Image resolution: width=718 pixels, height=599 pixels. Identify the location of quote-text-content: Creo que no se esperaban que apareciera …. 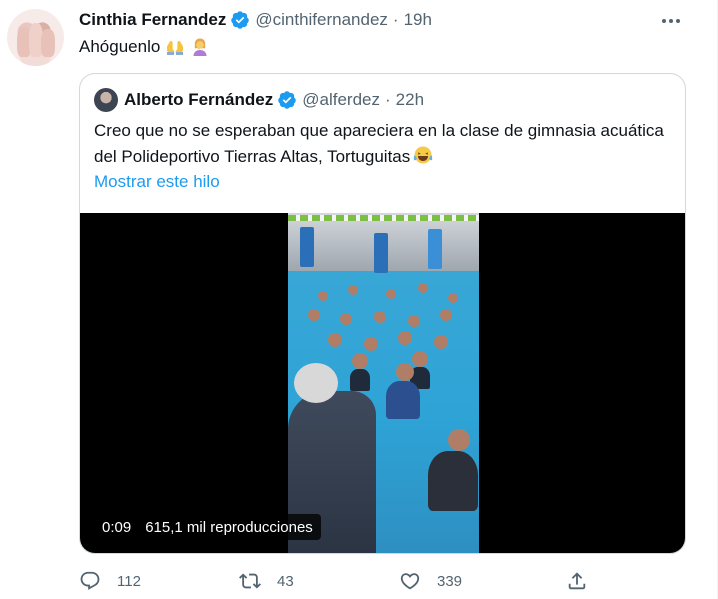
(379, 143).